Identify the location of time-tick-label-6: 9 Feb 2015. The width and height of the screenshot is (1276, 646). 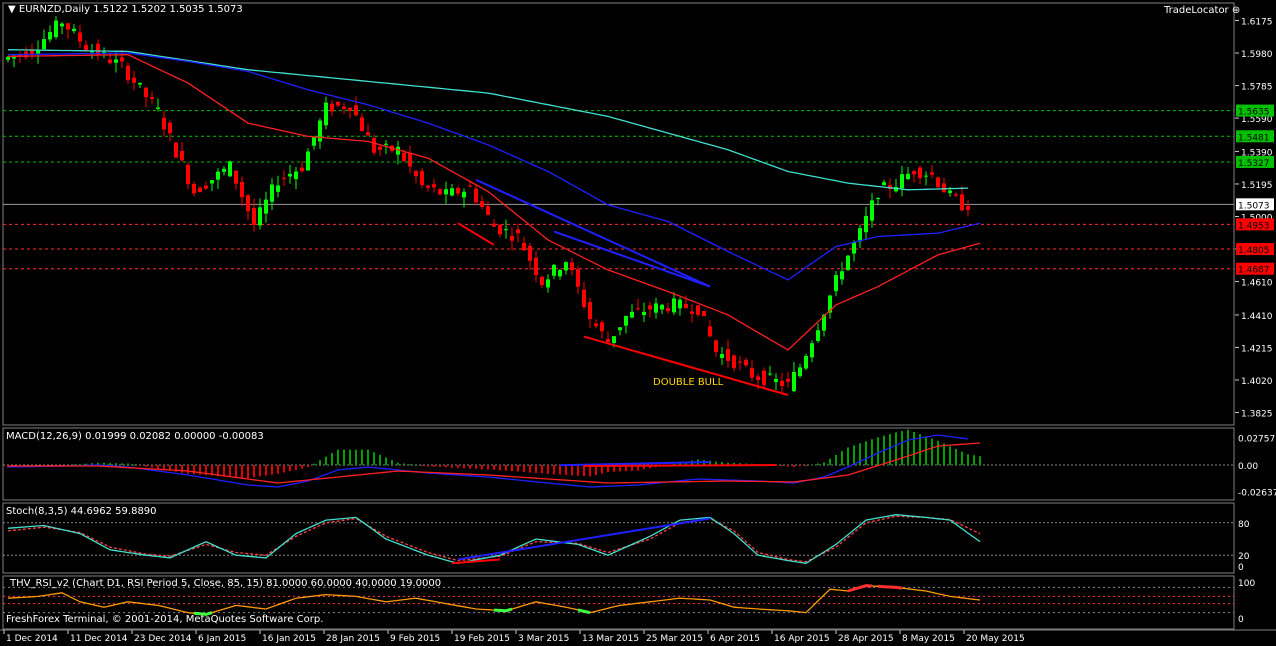
(415, 639).